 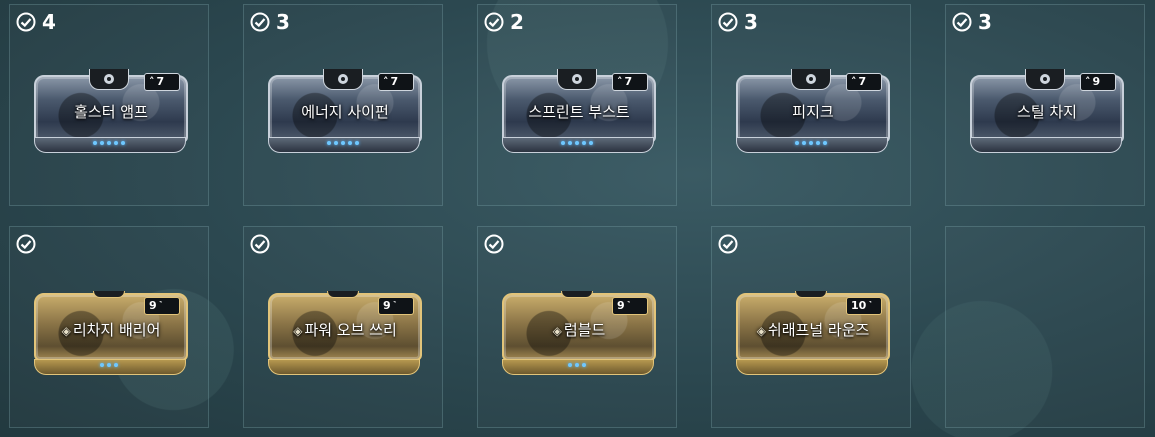 I want to click on owned-count: 2, so click(x=517, y=22).